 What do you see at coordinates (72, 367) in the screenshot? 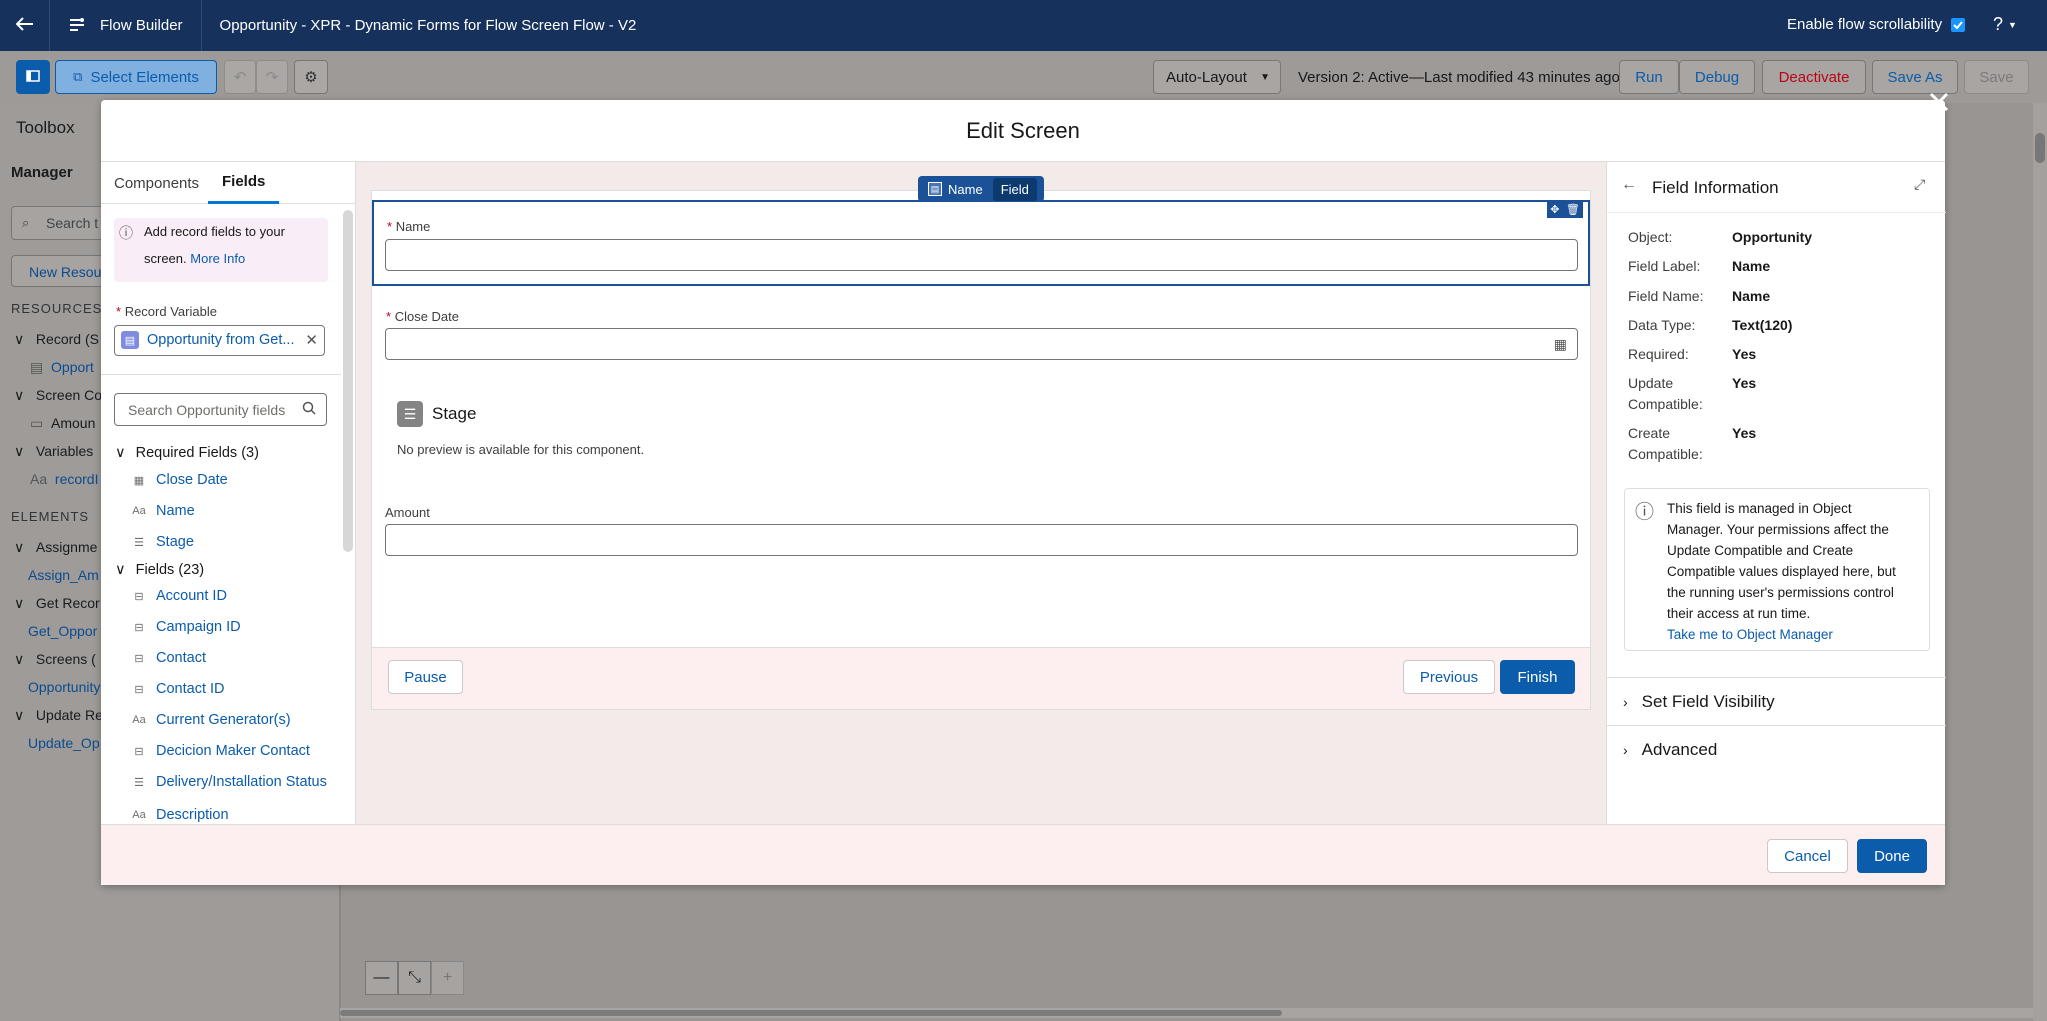
I see `tree-label: Opport` at bounding box center [72, 367].